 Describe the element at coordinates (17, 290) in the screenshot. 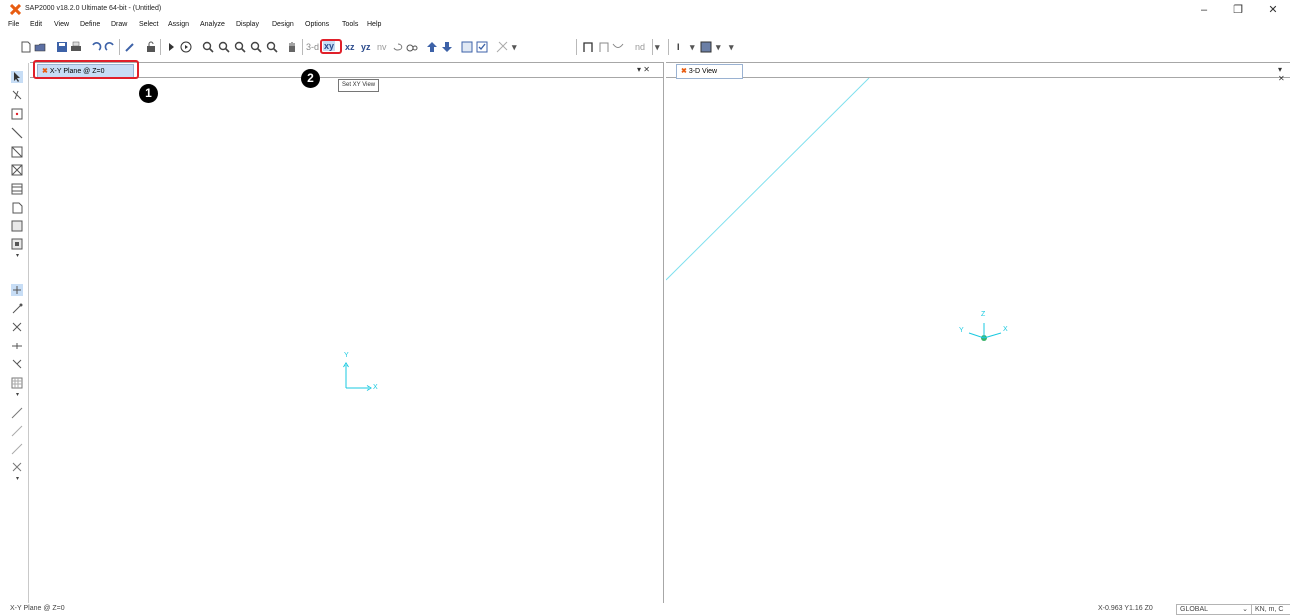

I see `snap-points-icon` at that location.